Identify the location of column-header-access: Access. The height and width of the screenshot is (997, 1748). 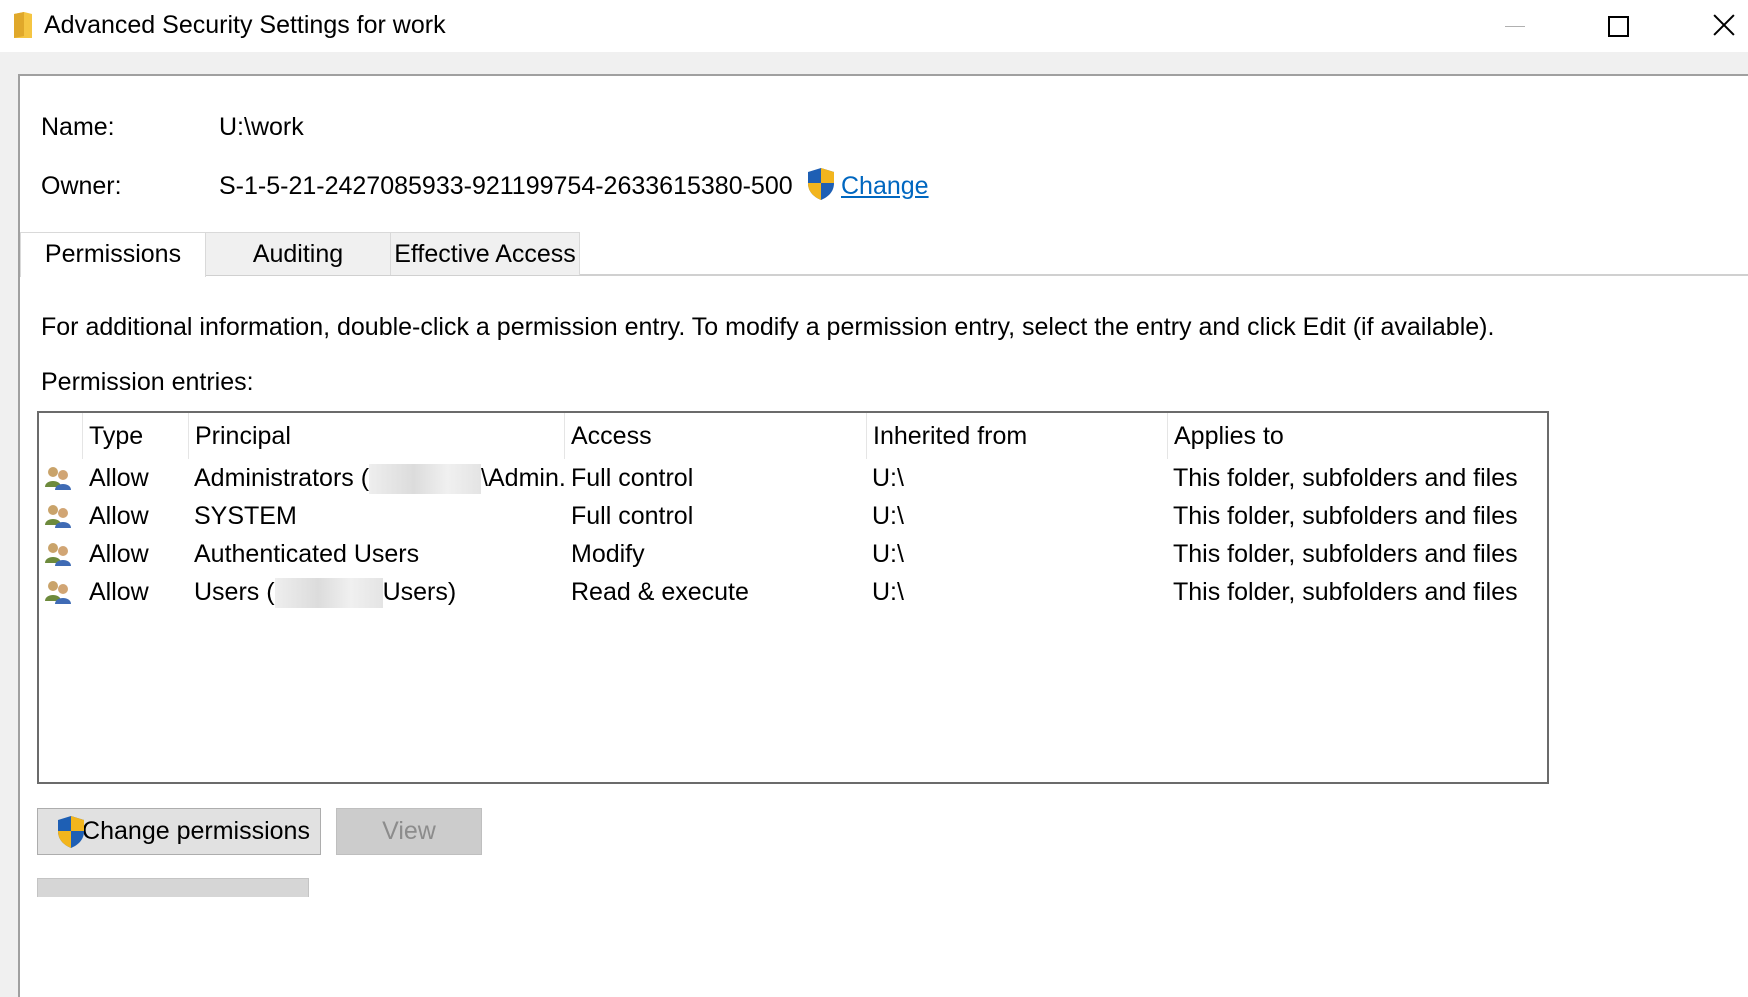
(715, 436).